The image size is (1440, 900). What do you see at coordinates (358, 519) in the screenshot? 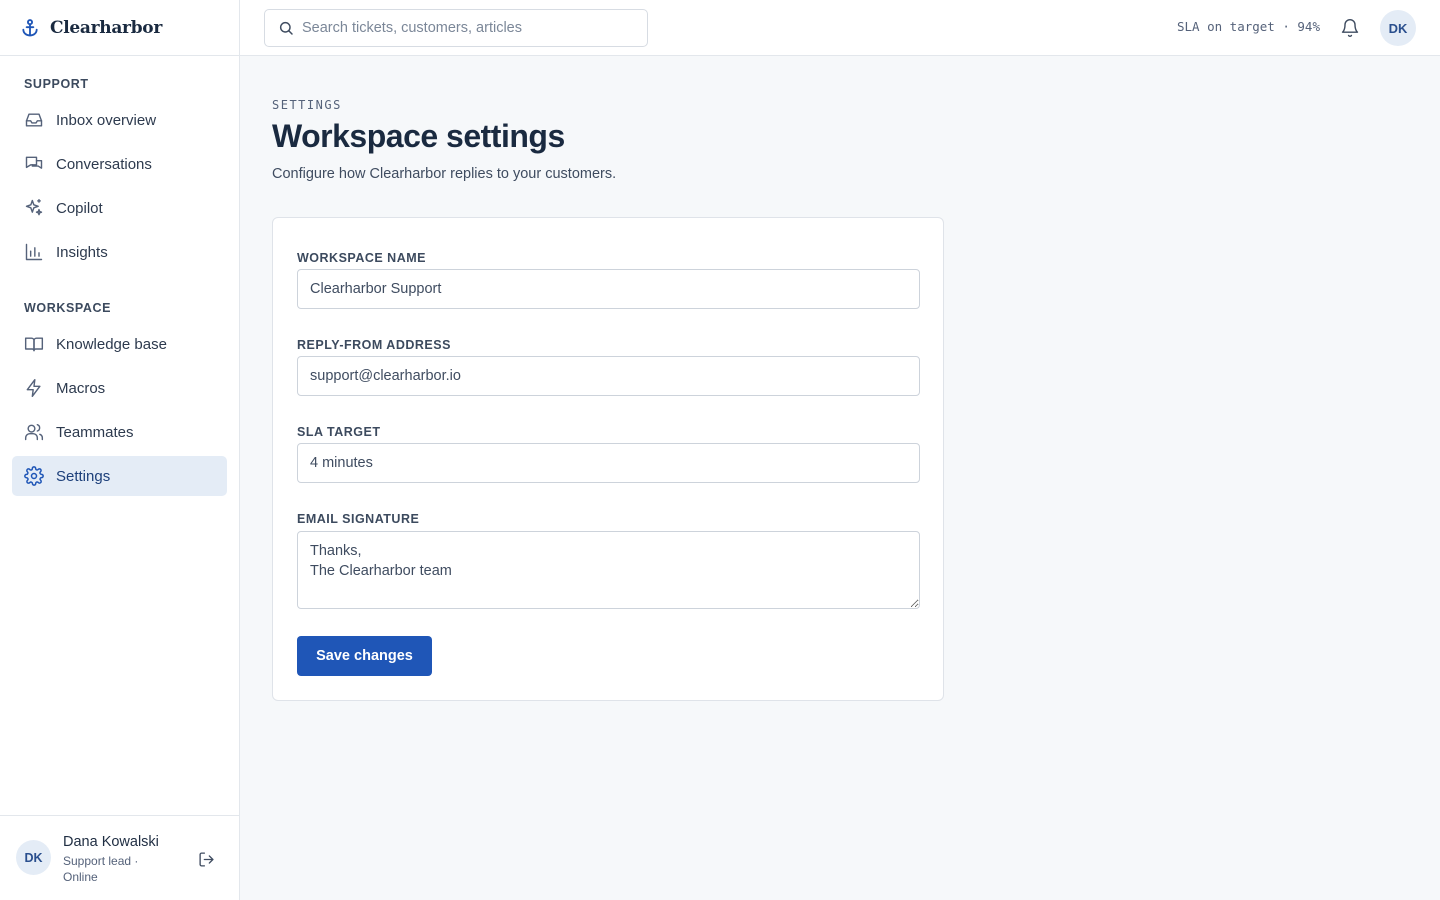
I see `email-signature-label: EMAIL SIGNATURE` at bounding box center [358, 519].